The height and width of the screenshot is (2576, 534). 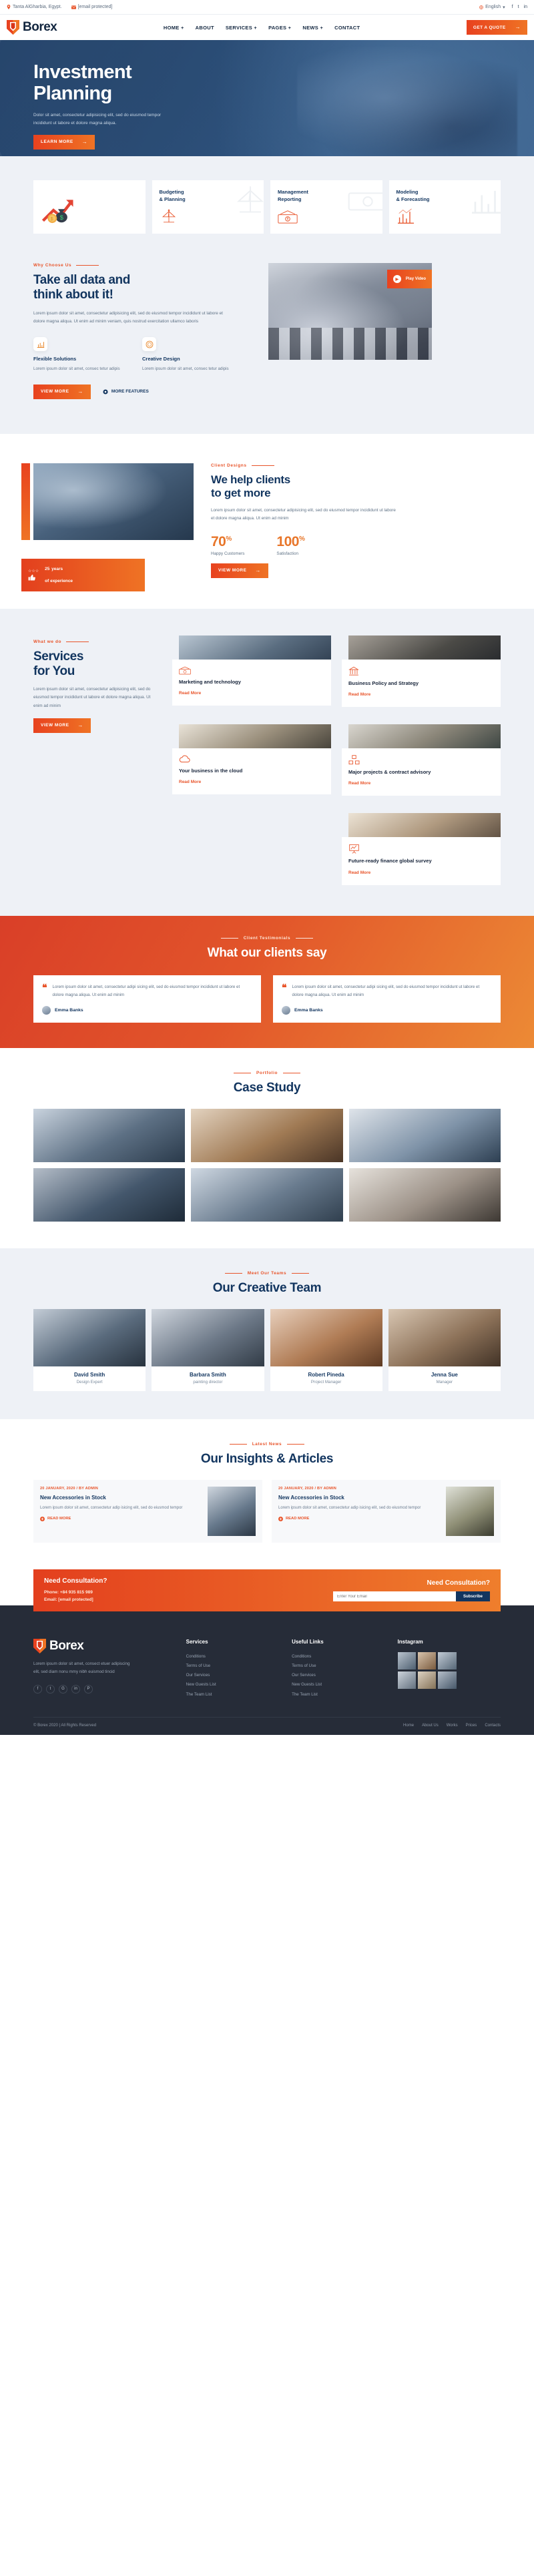 I want to click on team-member-card: David Smith Design Expert, so click(x=89, y=1349).